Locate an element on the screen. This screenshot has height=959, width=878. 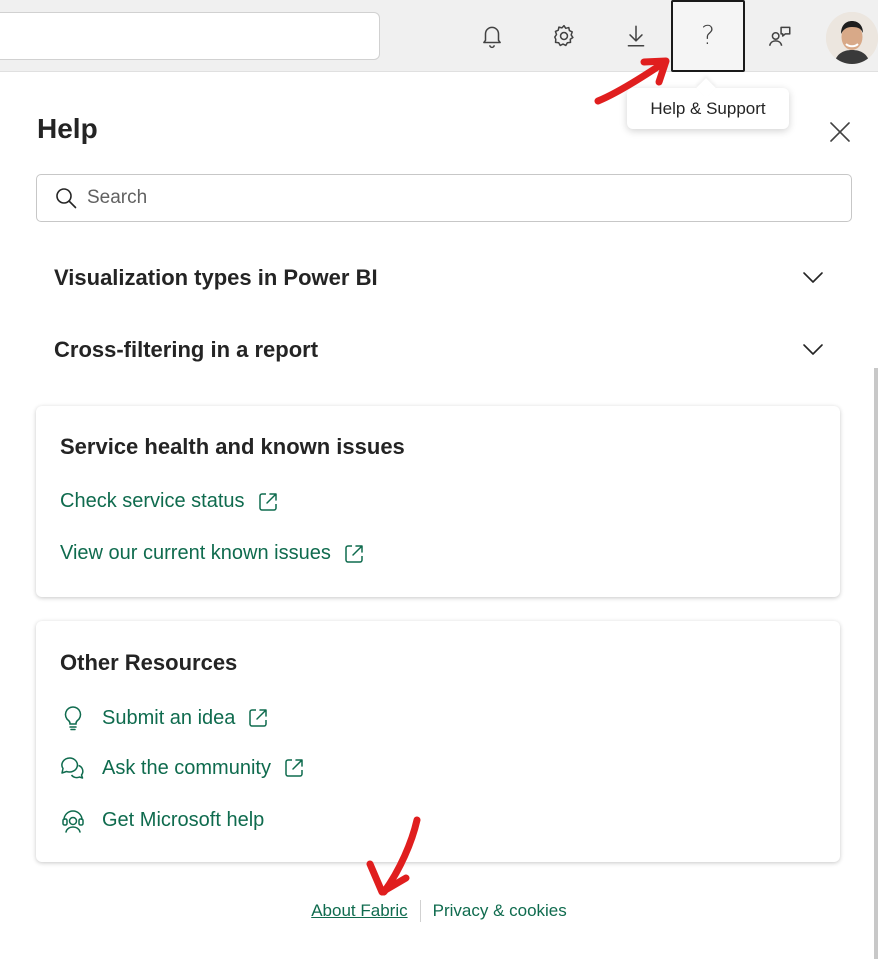
avatar is located at coordinates (852, 38).